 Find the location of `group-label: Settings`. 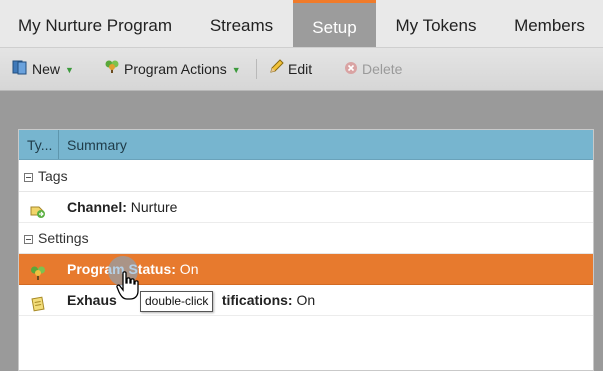

group-label: Settings is located at coordinates (63, 238).